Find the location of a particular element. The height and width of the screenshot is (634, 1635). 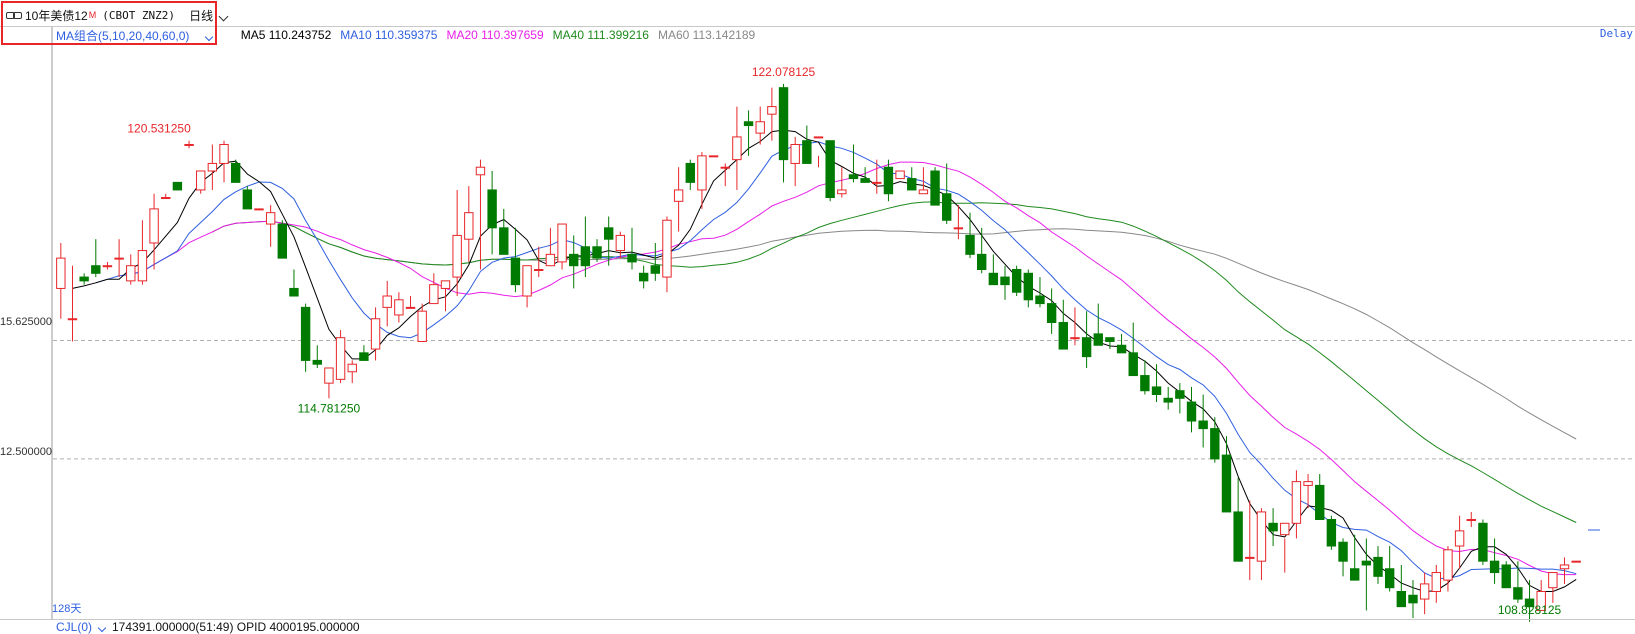

volume-indicator-selector: CJL(0) is located at coordinates (81, 627).